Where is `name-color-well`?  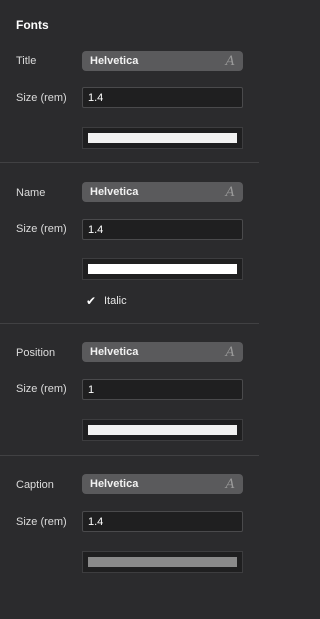
name-color-well is located at coordinates (162, 269).